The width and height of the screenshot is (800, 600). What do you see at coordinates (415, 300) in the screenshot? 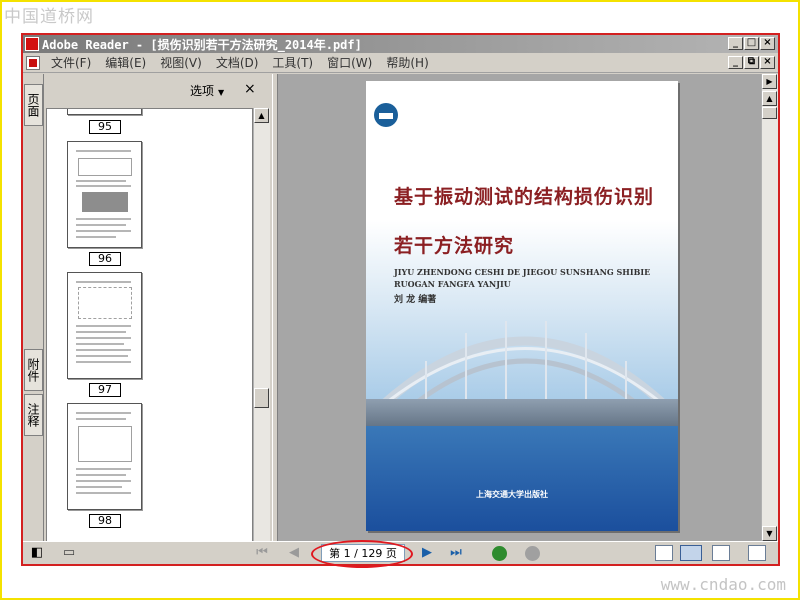
I see `cover-author: 刘 龙 编著` at bounding box center [415, 300].